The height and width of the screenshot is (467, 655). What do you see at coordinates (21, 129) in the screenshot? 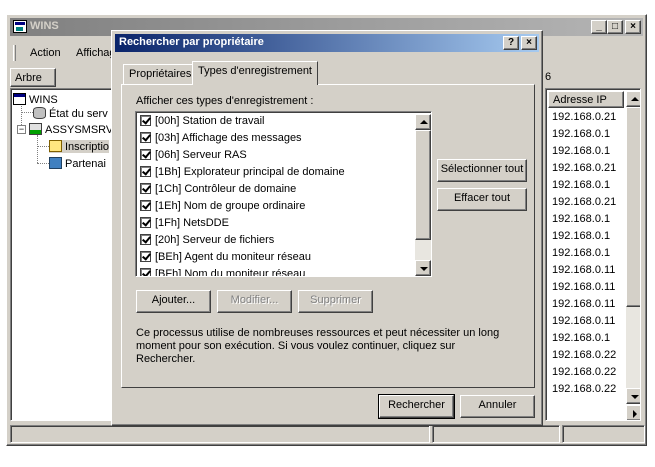
I see `collapse-toggle: −` at bounding box center [21, 129].